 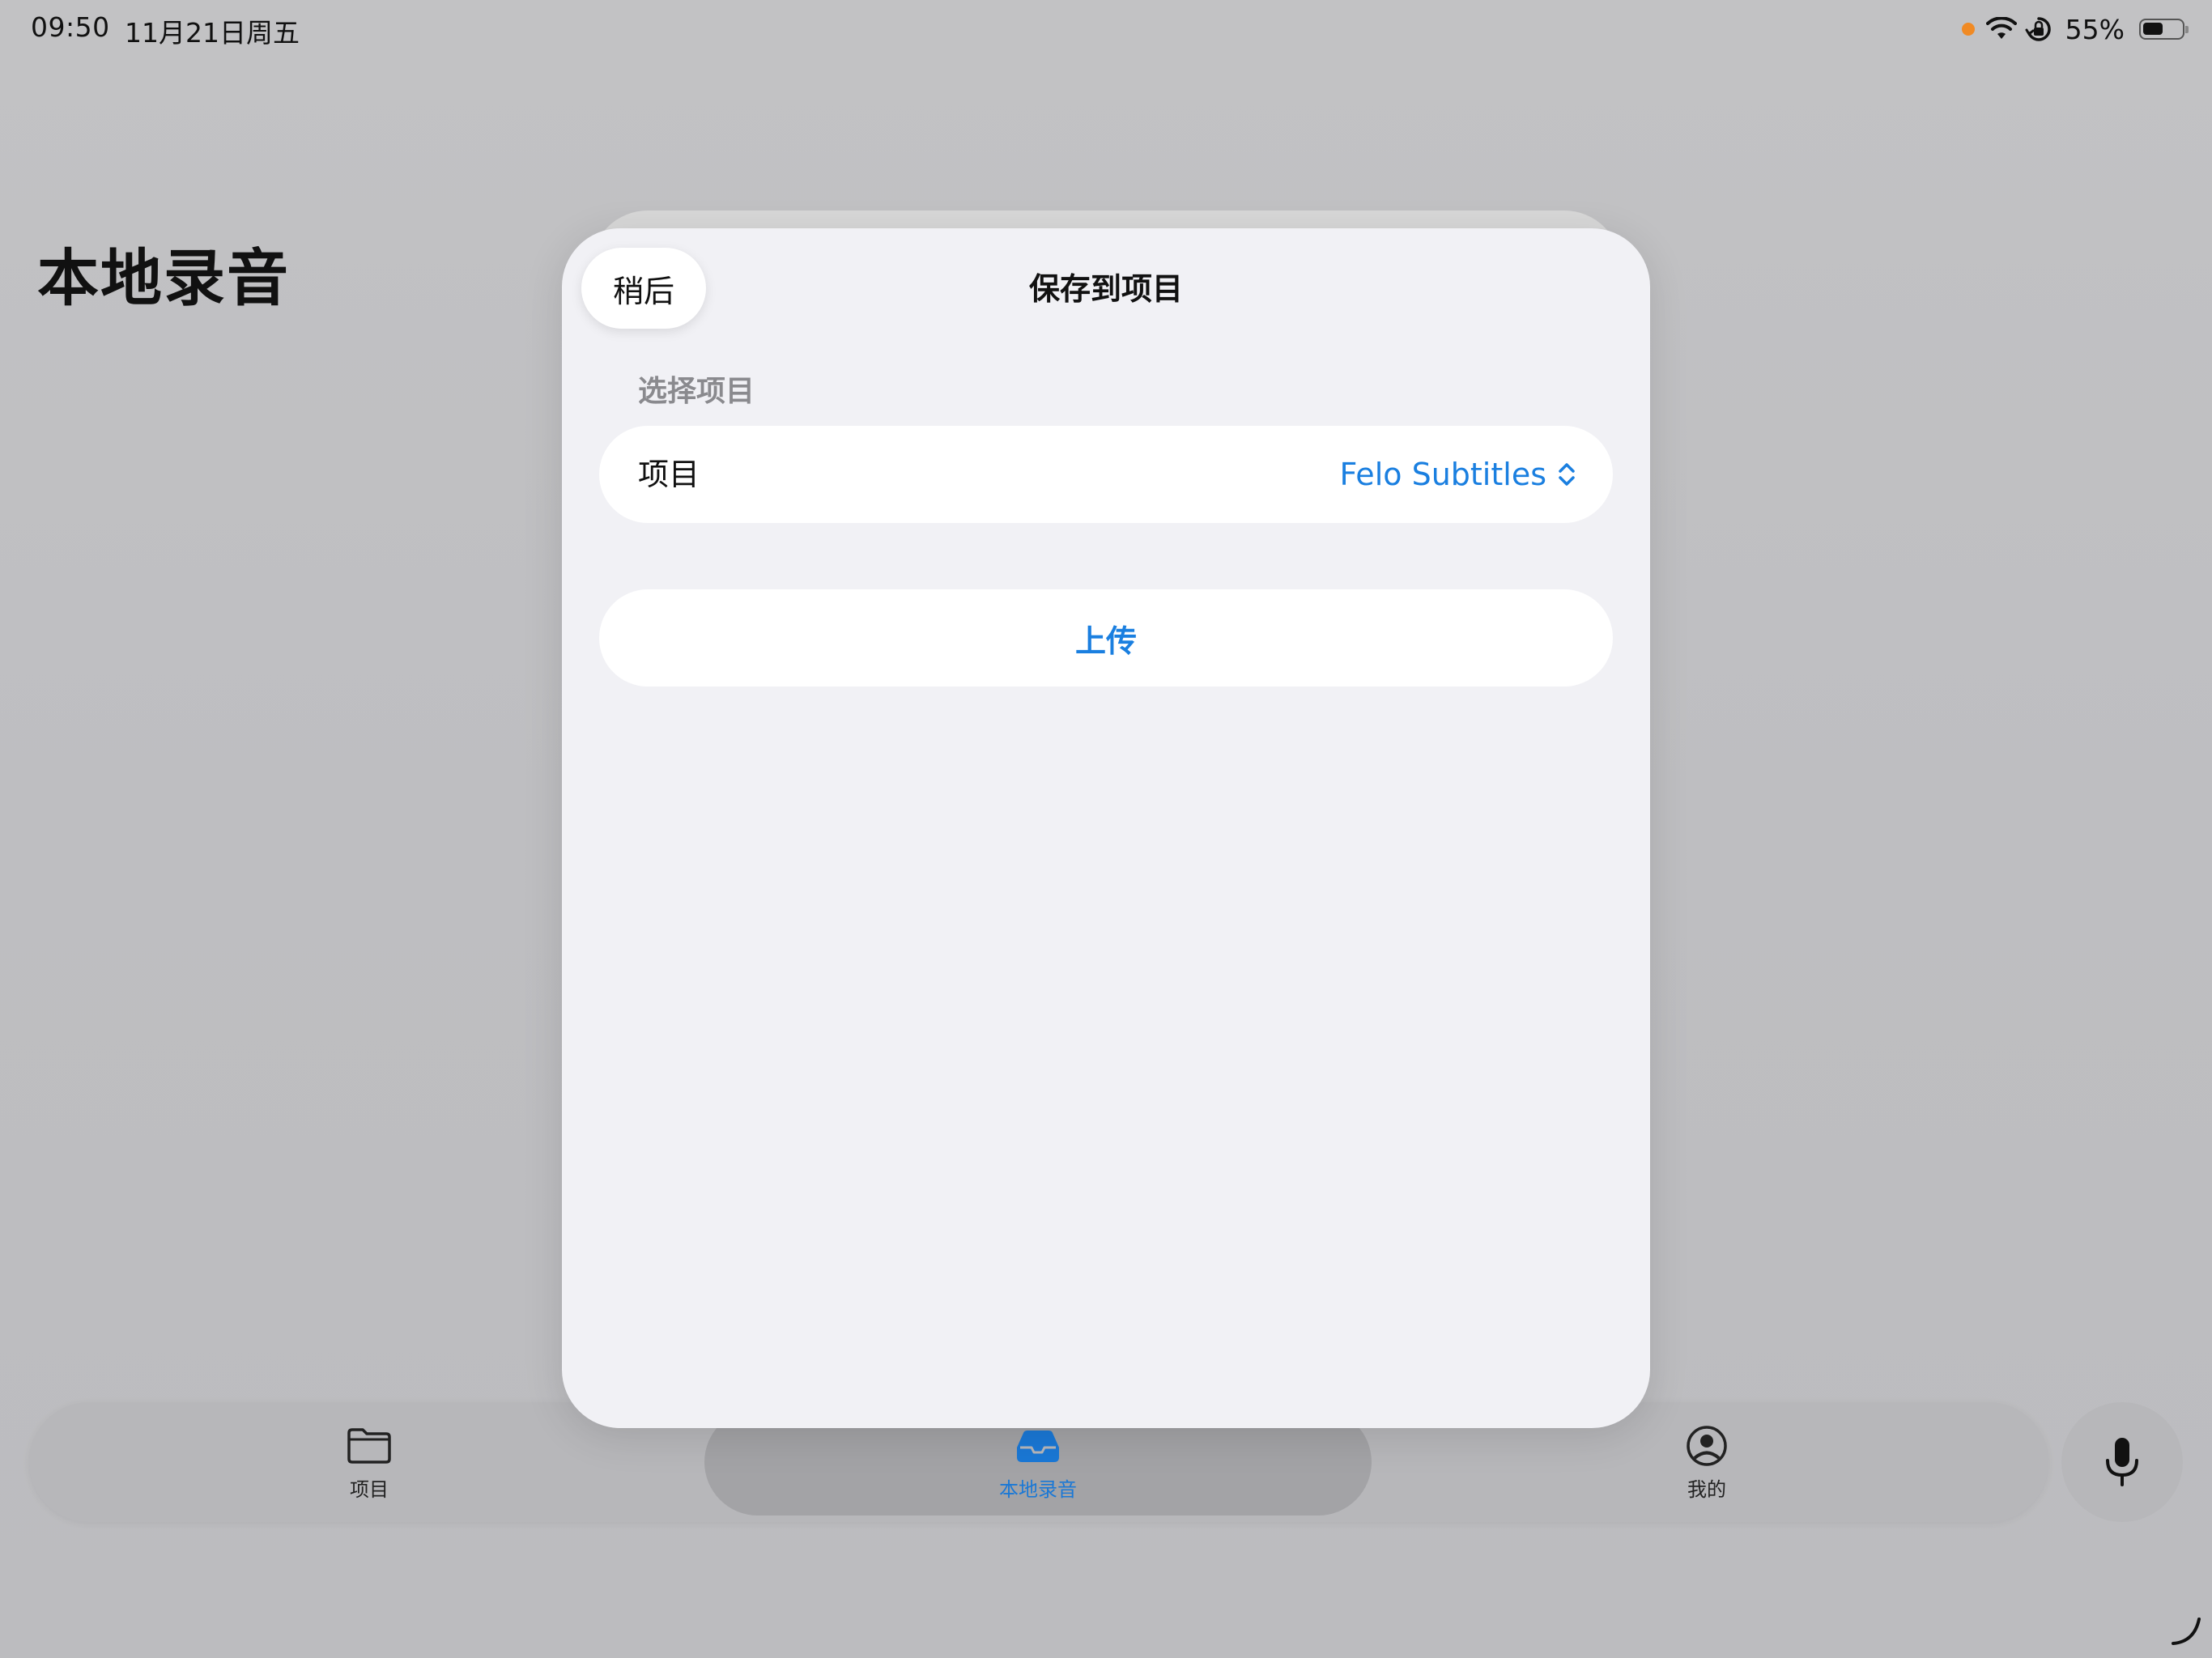 I want to click on tab-me-label: 我的, so click(x=1707, y=1489).